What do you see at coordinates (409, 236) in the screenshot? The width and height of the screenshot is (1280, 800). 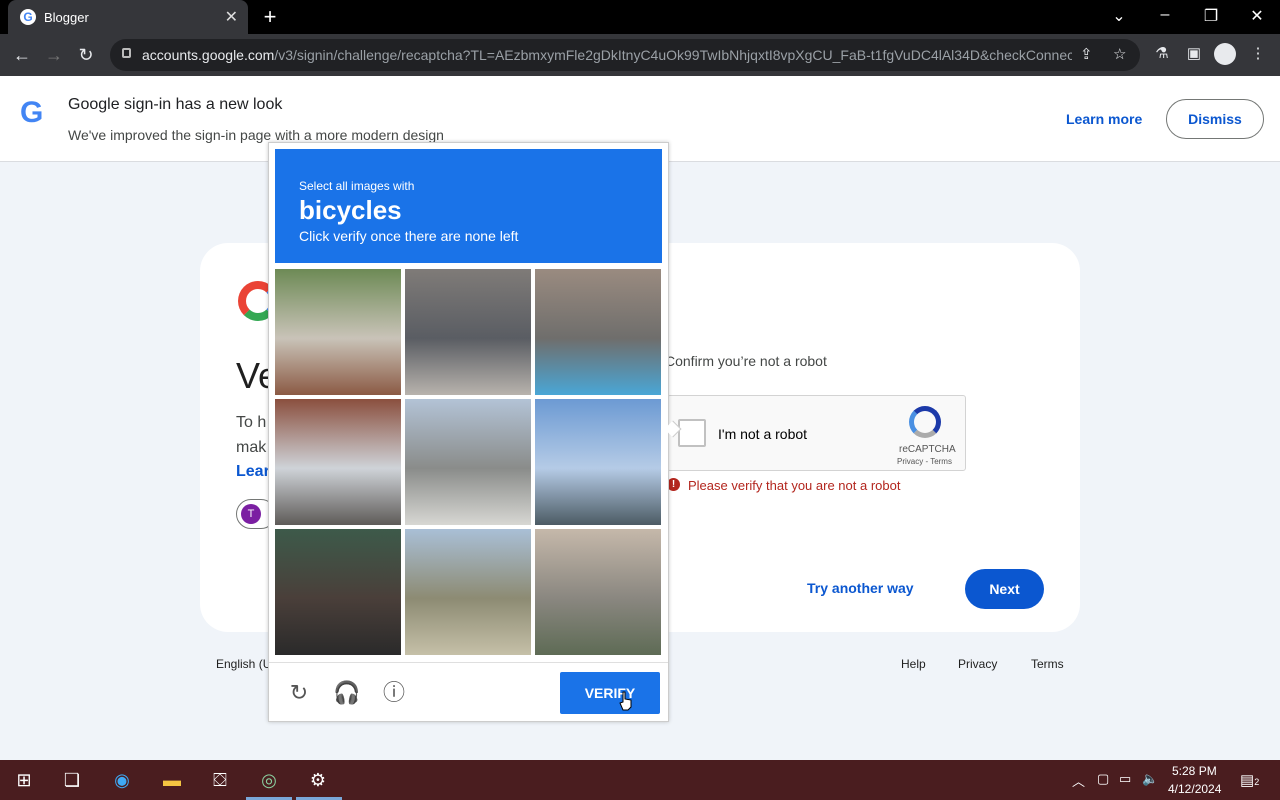 I see `instruction-post: Click verify once there are none left` at bounding box center [409, 236].